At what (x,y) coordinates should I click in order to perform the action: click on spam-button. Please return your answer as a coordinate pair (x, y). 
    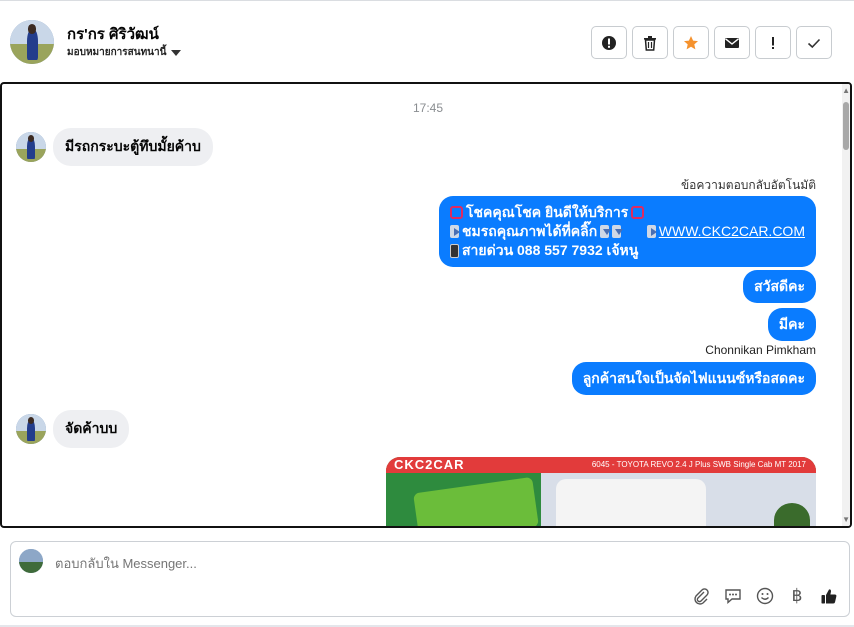
    Looking at the image, I should click on (609, 42).